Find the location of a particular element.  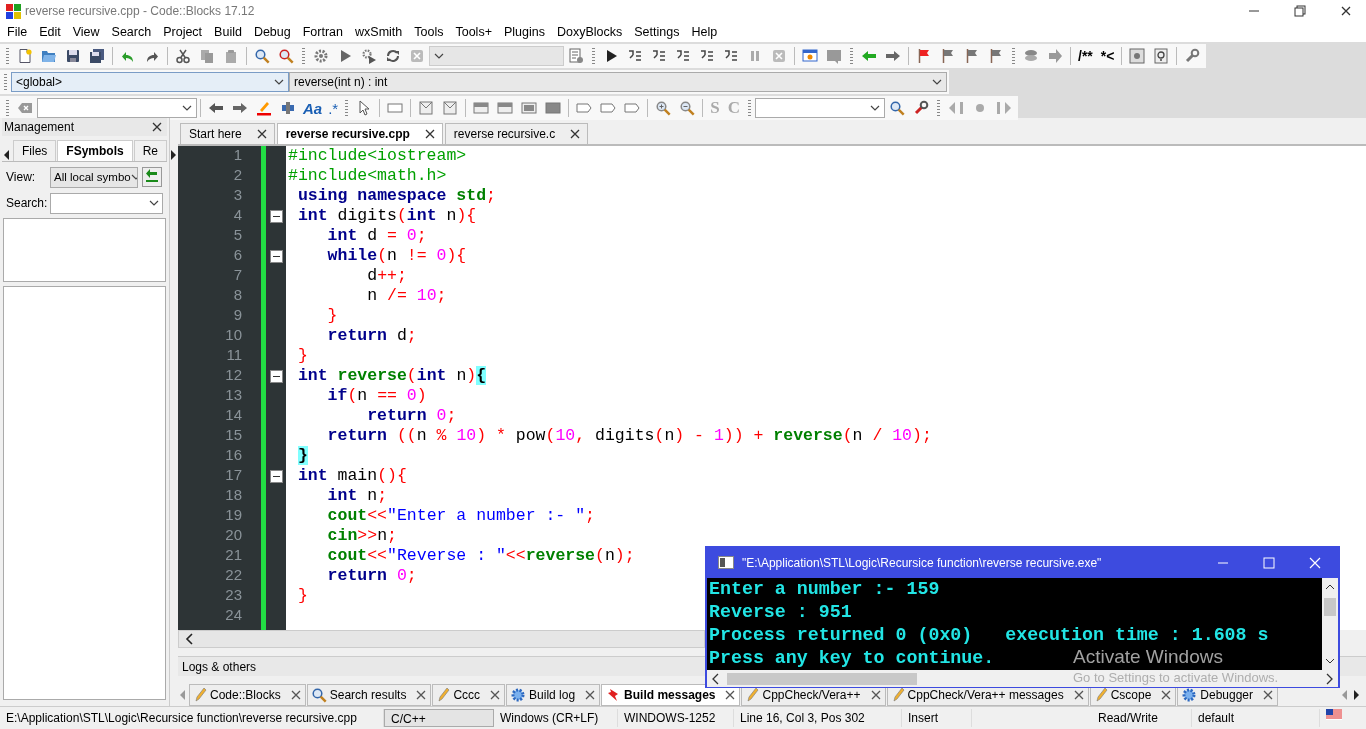

file-tab: reverse recursive.c is located at coordinates (516, 133).